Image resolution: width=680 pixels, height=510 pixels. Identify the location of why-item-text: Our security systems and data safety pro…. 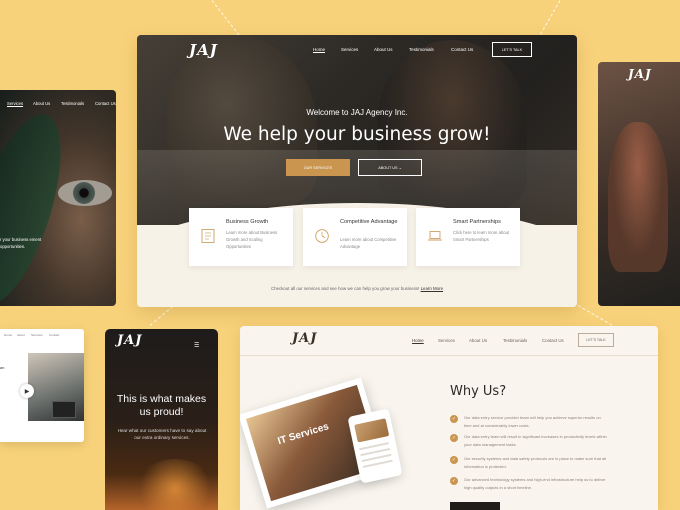
(535, 462).